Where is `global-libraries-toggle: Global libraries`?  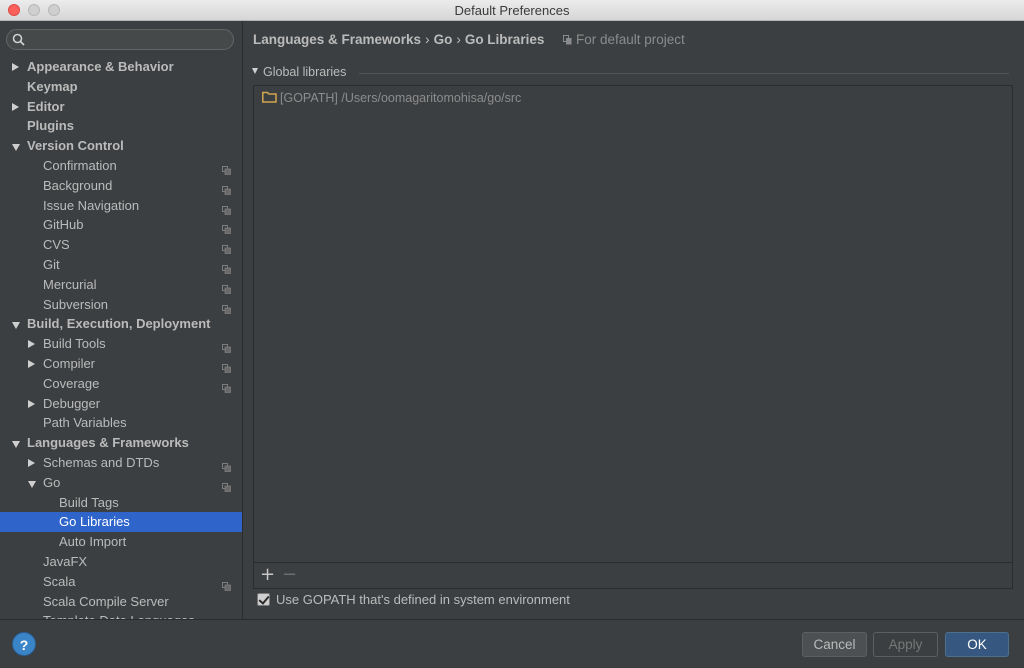 global-libraries-toggle: Global libraries is located at coordinates (299, 72).